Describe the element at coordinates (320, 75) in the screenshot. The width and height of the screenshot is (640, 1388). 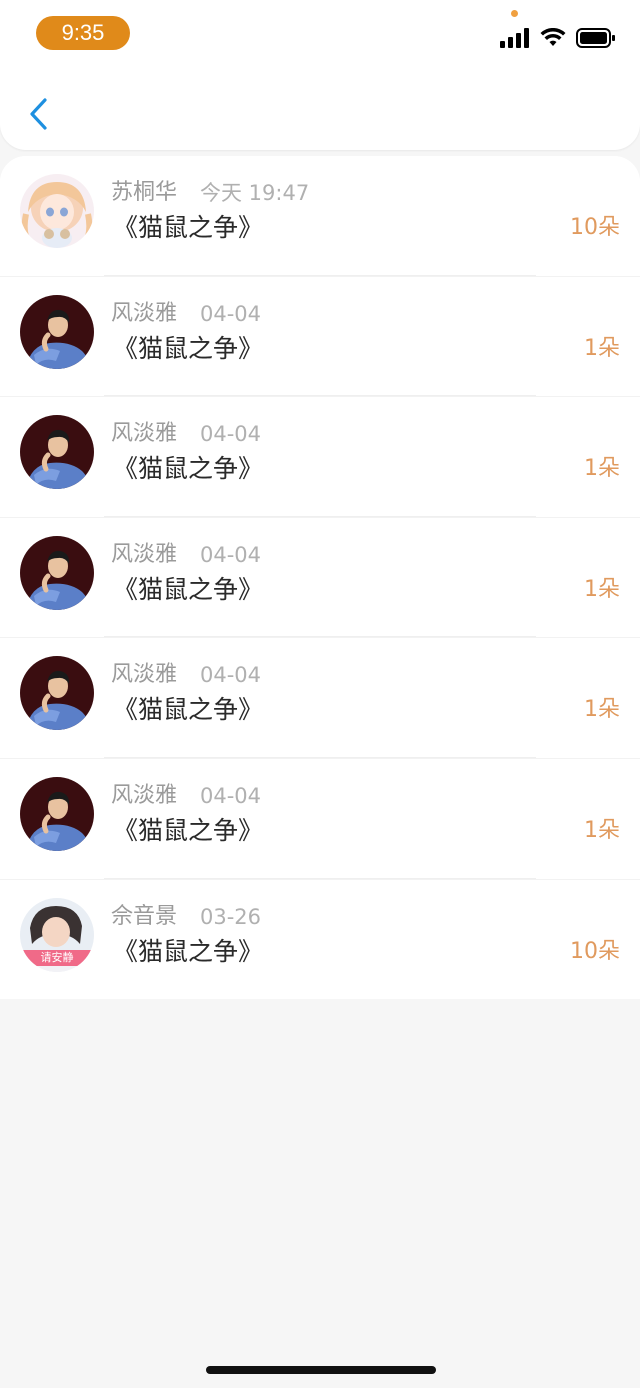
I see `top-bar: 9:35` at that location.